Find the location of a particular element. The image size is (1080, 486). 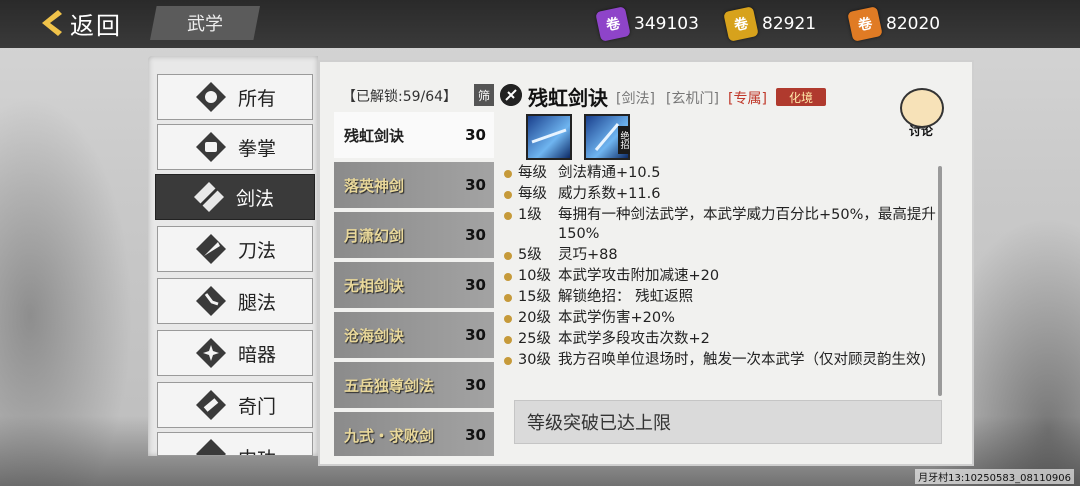

category-fist: 拳掌 is located at coordinates (235, 147).